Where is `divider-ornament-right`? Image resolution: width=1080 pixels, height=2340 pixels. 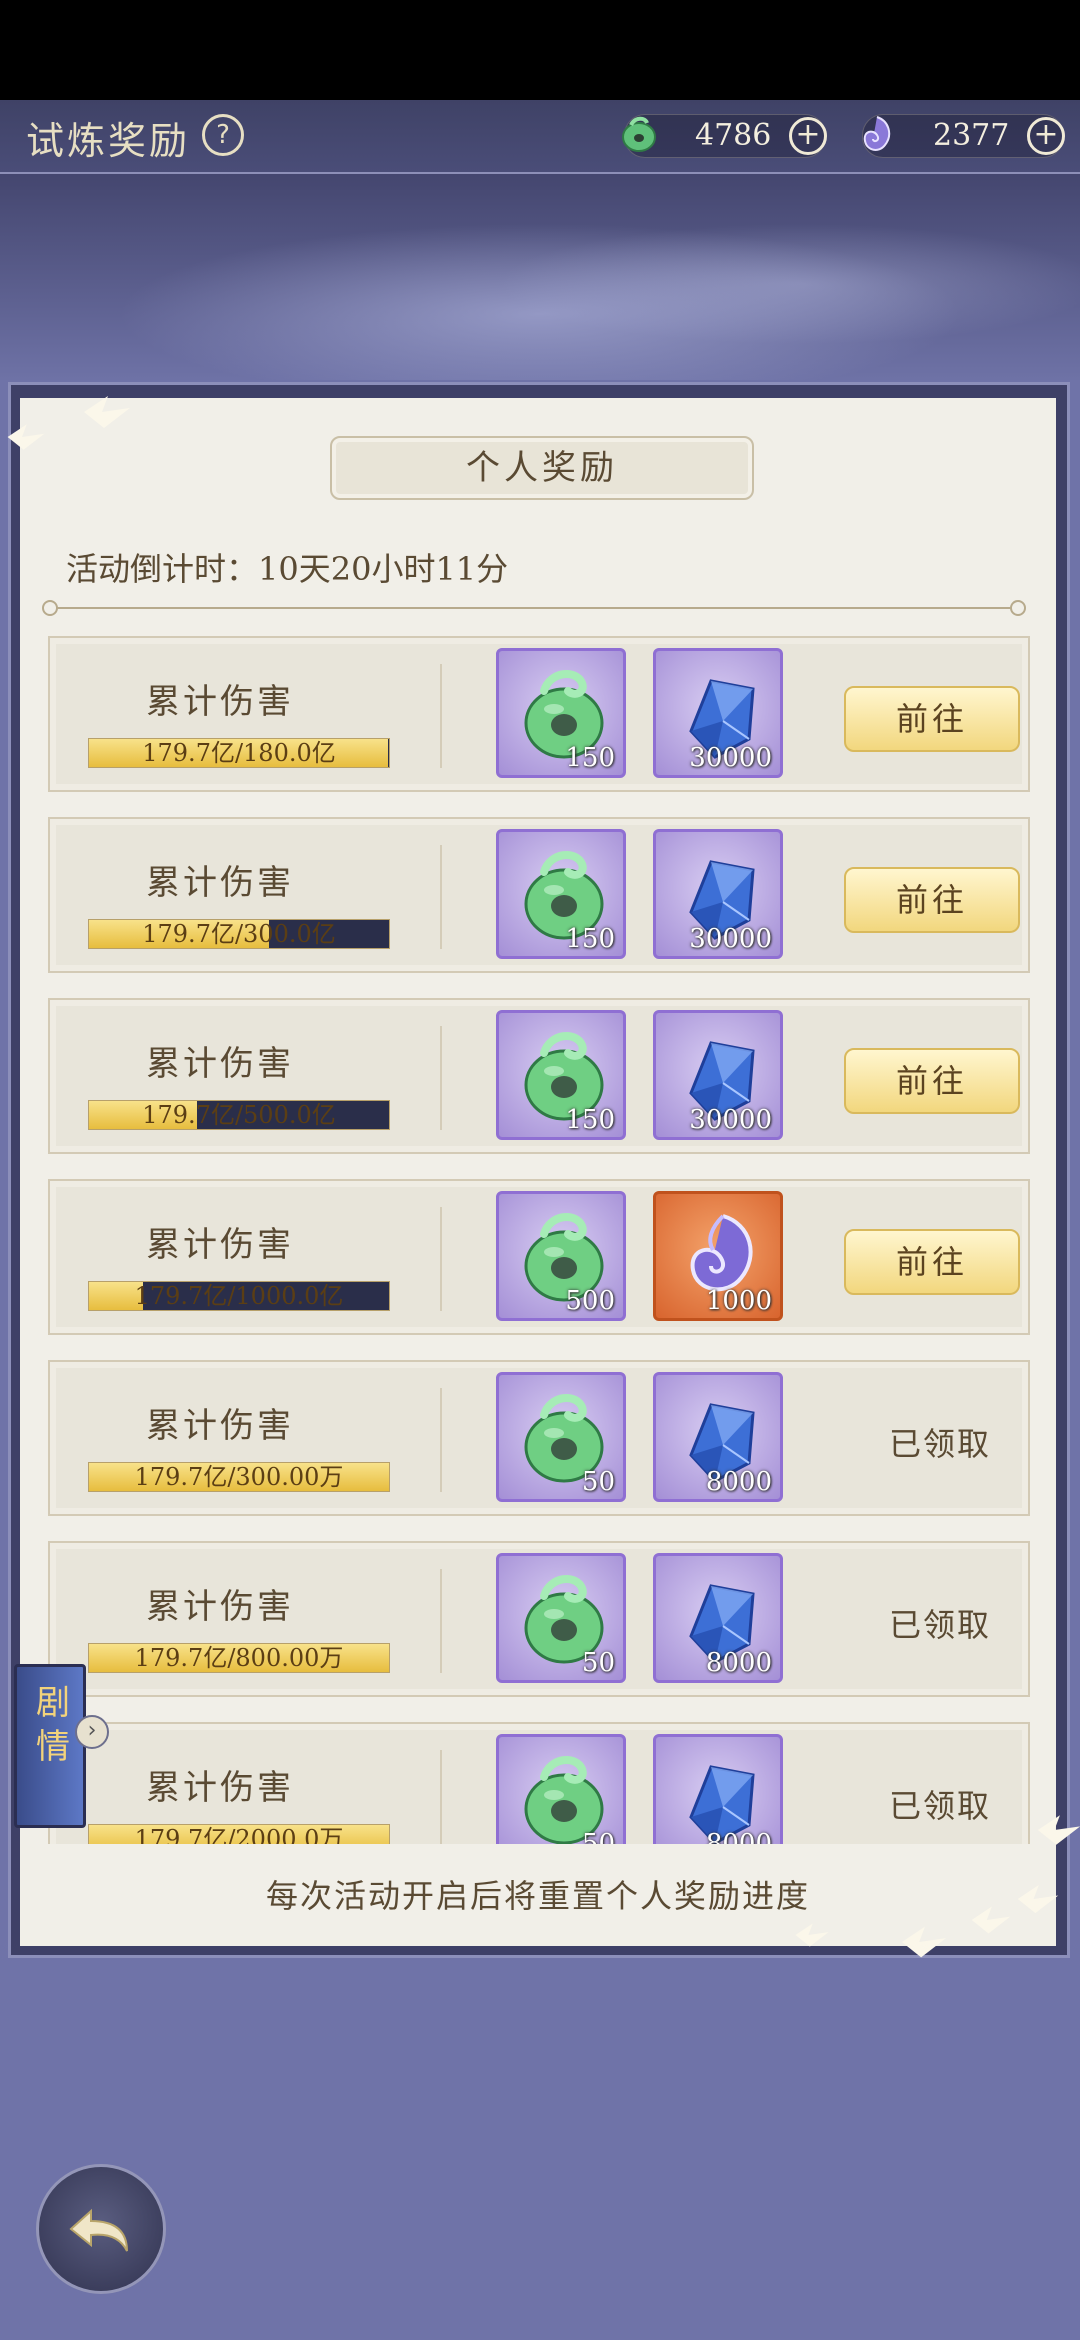
divider-ornament-right is located at coordinates (1018, 608).